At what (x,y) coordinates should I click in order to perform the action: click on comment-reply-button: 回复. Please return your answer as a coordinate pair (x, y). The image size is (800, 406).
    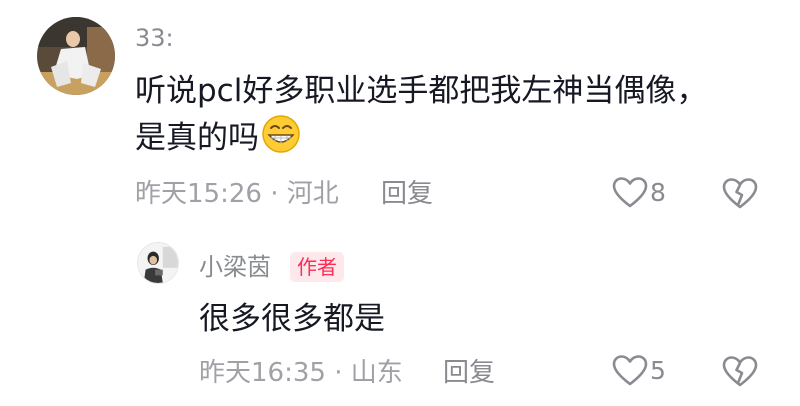
    Looking at the image, I should click on (407, 194).